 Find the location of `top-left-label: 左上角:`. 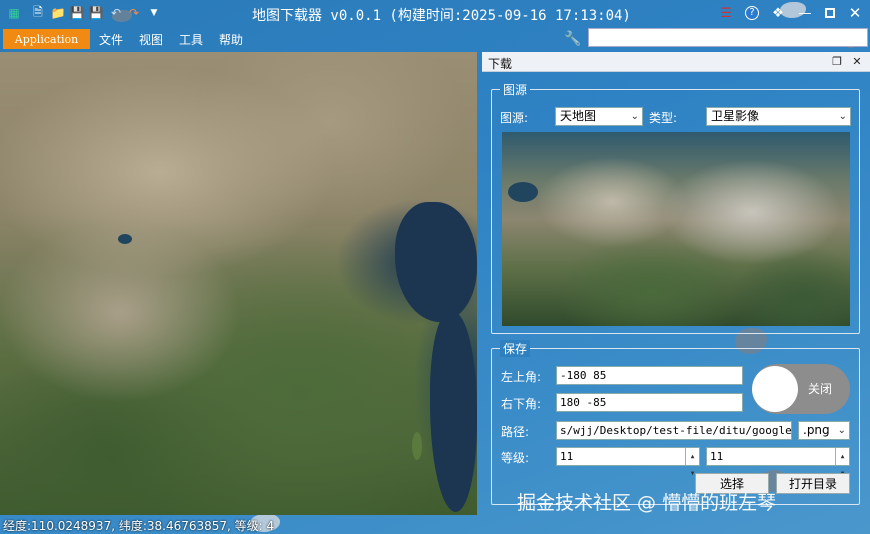

top-left-label: 左上角: is located at coordinates (521, 377).